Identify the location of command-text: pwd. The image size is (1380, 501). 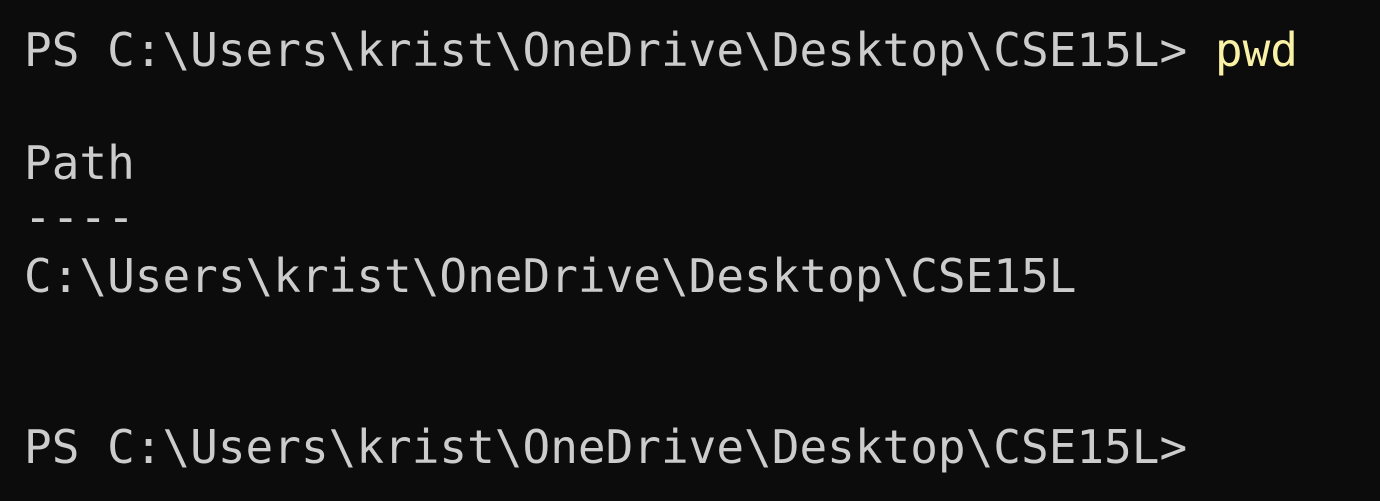
(1256, 50).